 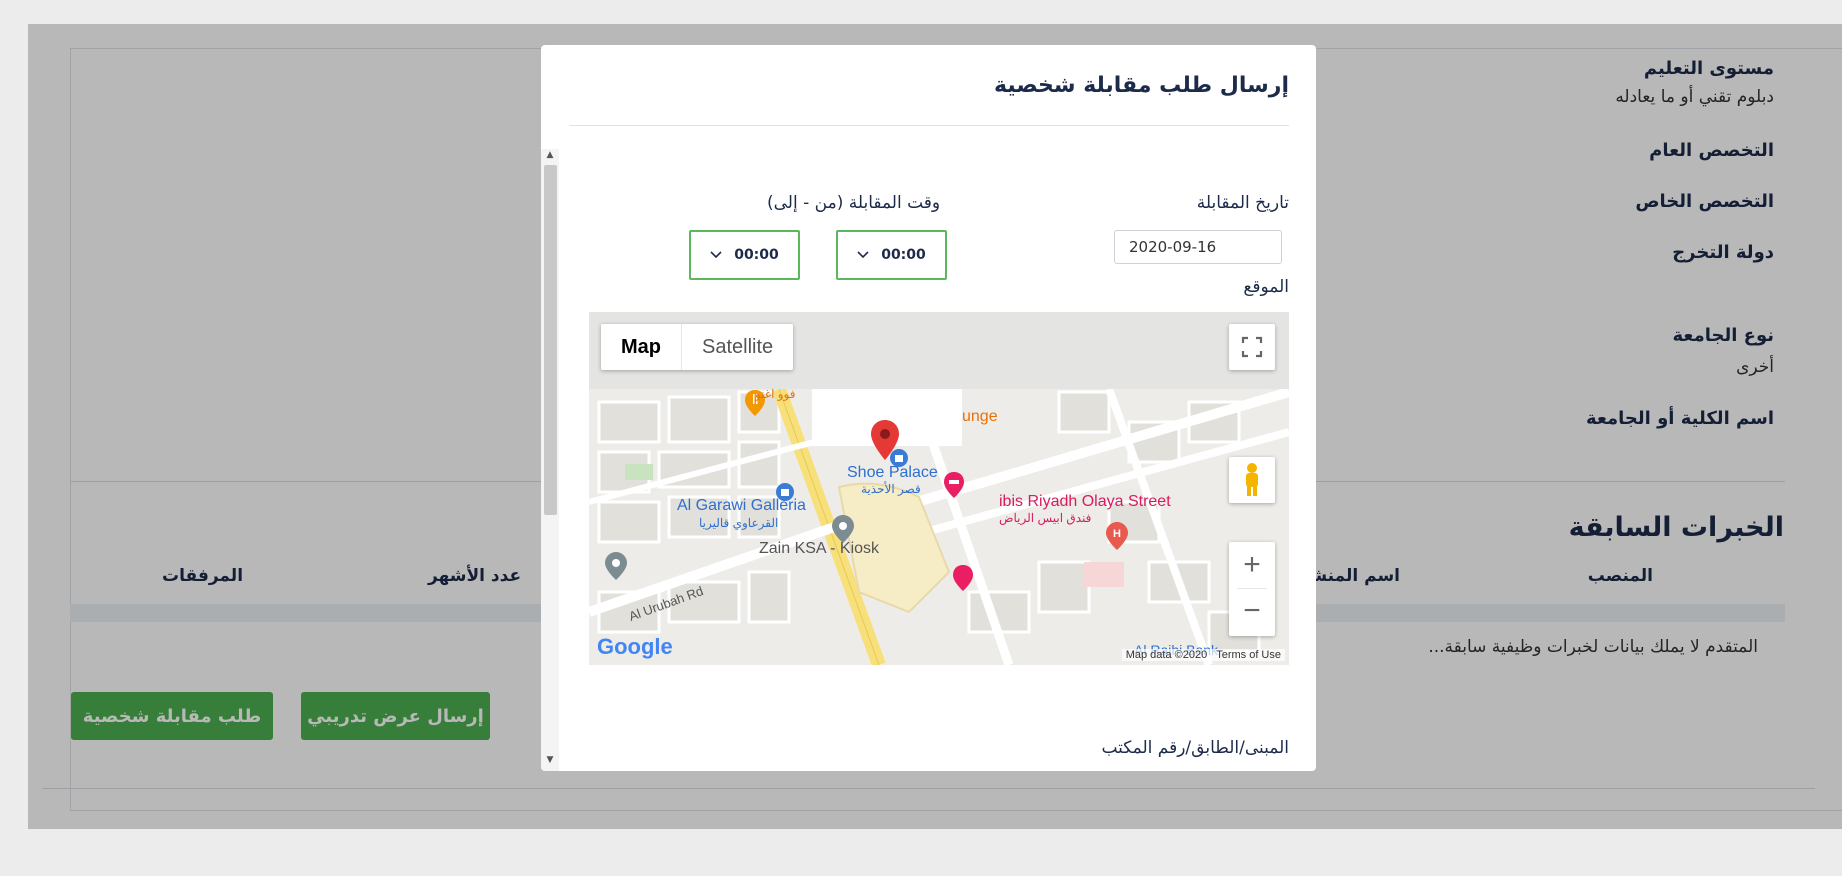 I want to click on map-label-al-garawi: Al Garawi Galleria, so click(x=741, y=505).